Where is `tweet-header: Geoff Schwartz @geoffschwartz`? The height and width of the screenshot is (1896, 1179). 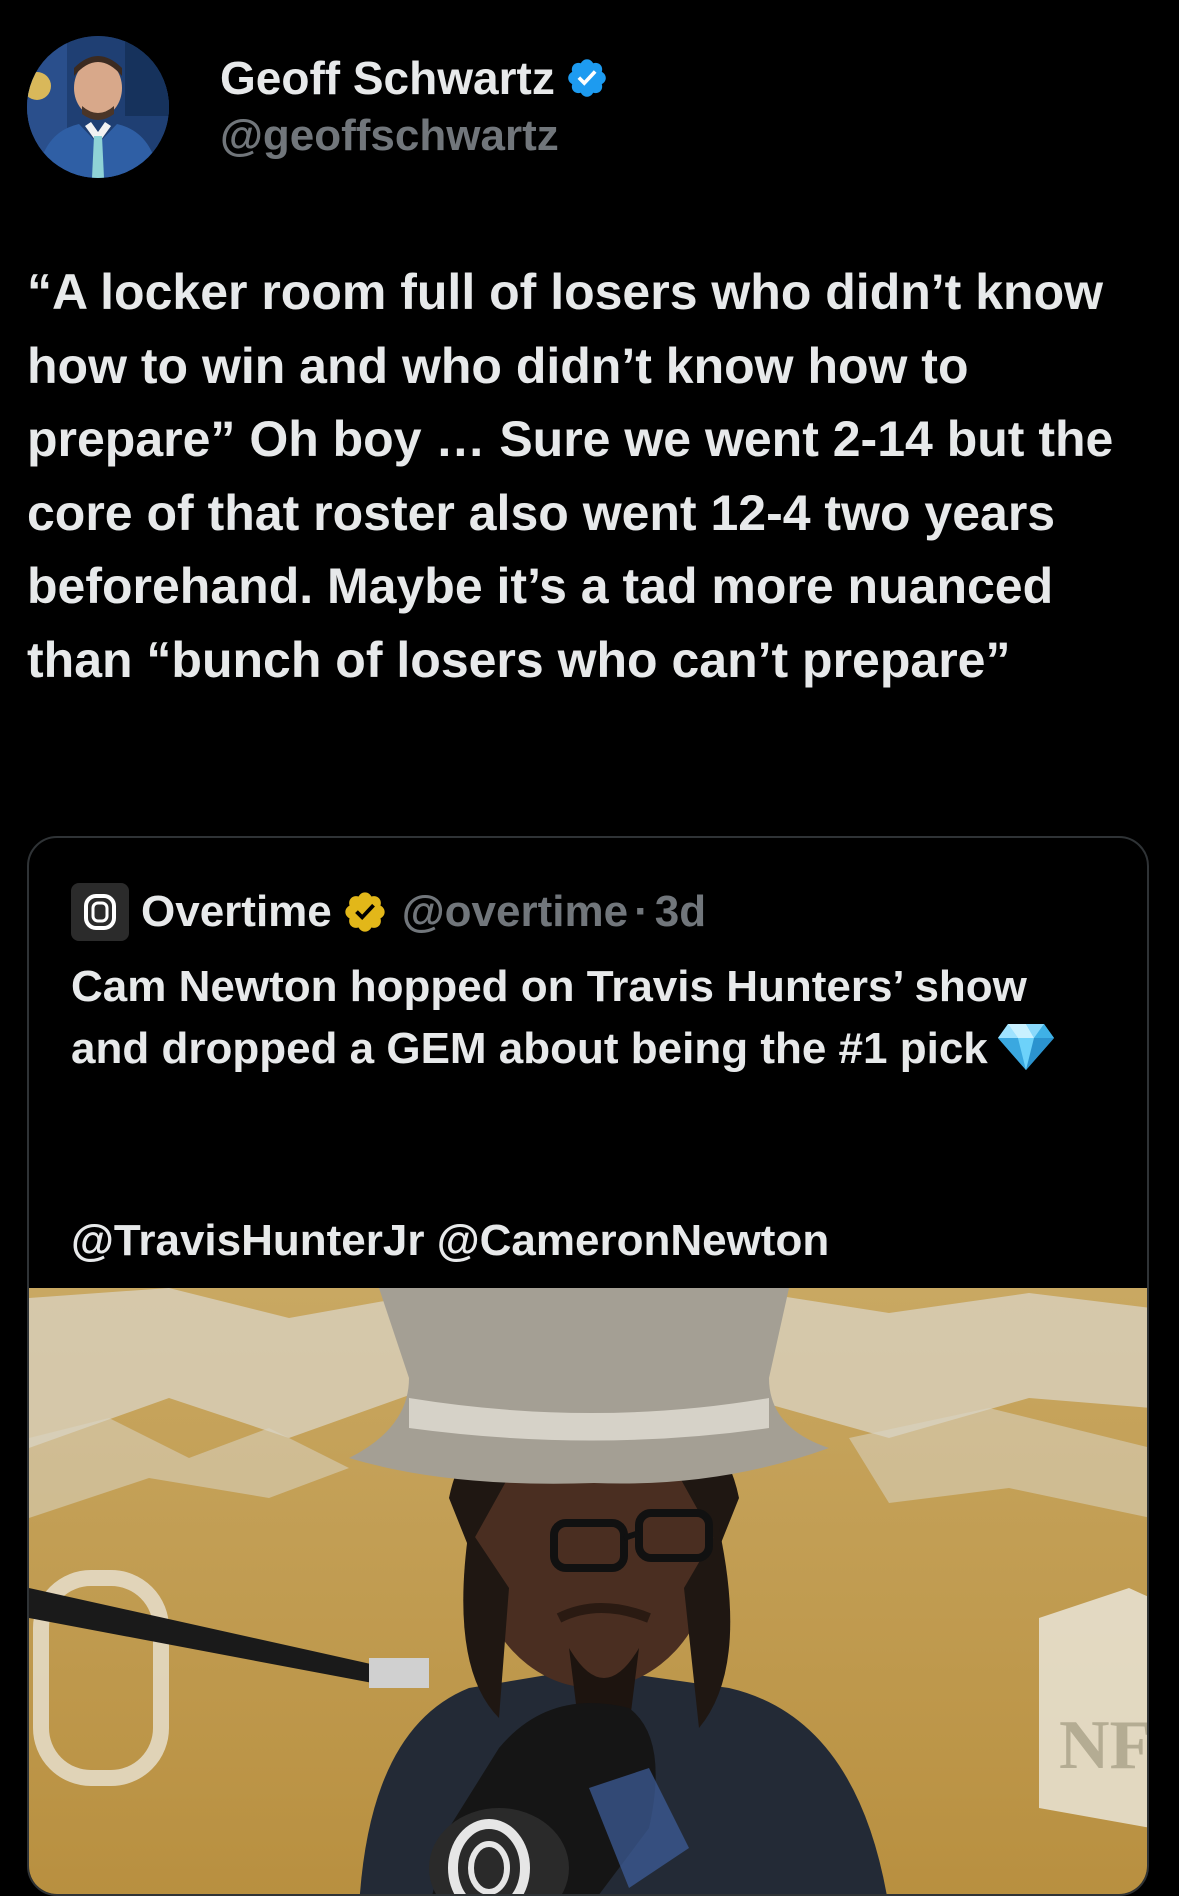 tweet-header: Geoff Schwartz @geoffschwartz is located at coordinates (318, 107).